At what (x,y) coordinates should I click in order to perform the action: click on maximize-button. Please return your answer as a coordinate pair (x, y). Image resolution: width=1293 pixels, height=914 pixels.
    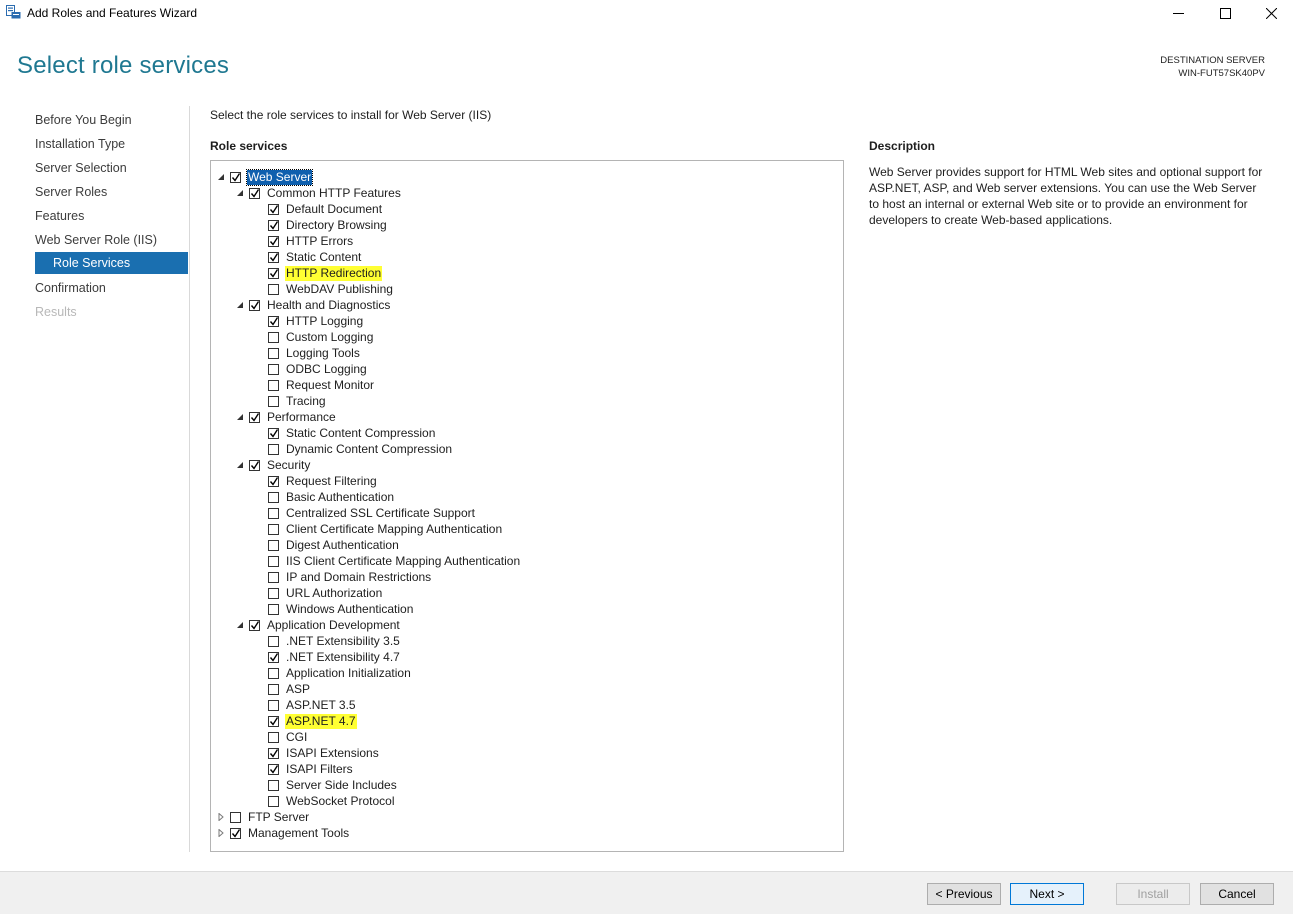
    Looking at the image, I should click on (1225, 13).